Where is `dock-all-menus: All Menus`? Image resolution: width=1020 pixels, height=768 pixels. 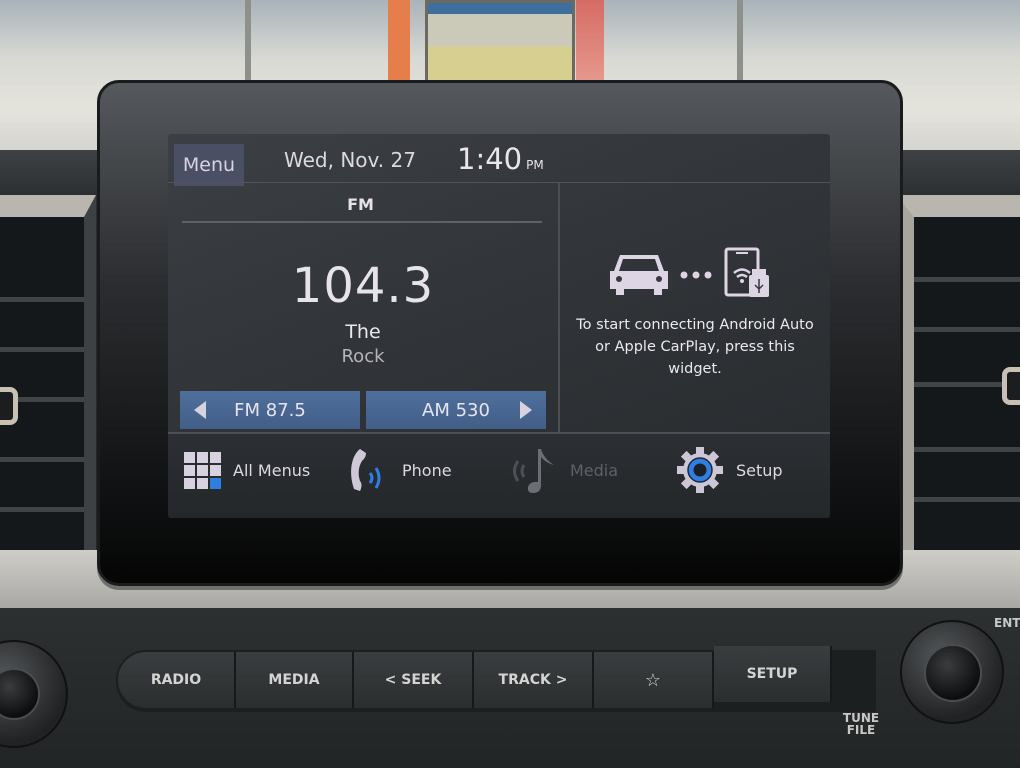 dock-all-menus: All Menus is located at coordinates (247, 470).